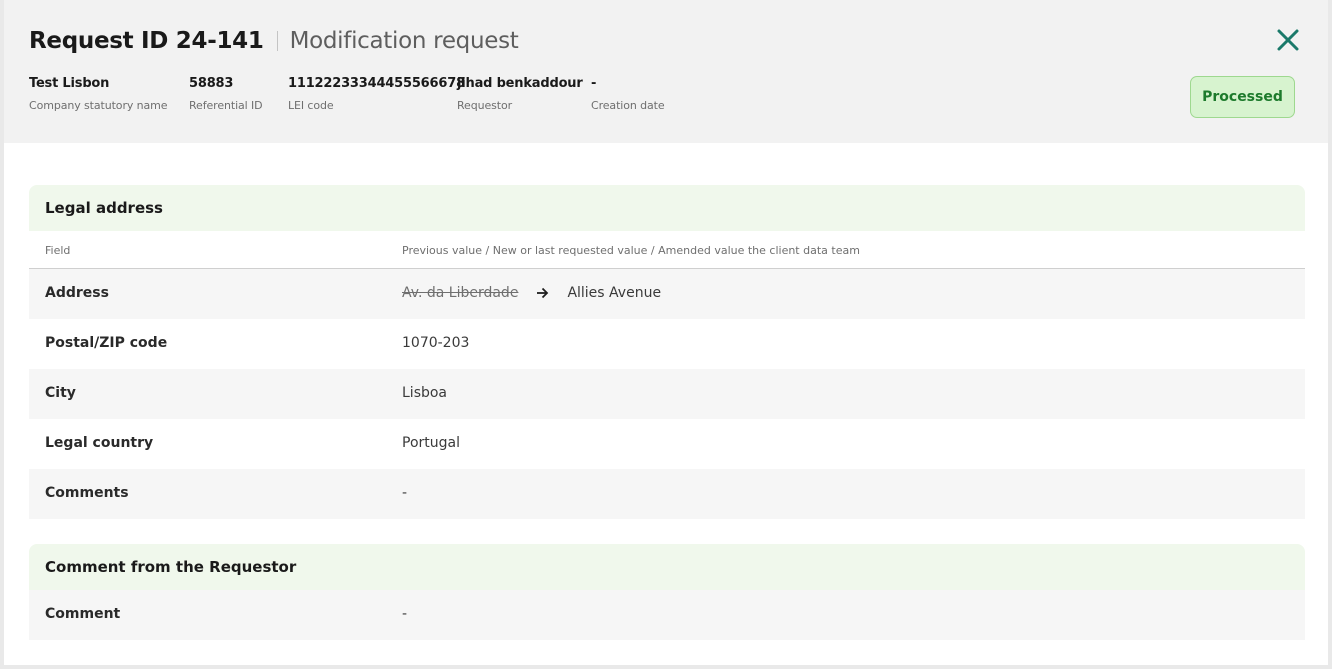  I want to click on meta-value: 11122233344455566678, so click(376, 83).